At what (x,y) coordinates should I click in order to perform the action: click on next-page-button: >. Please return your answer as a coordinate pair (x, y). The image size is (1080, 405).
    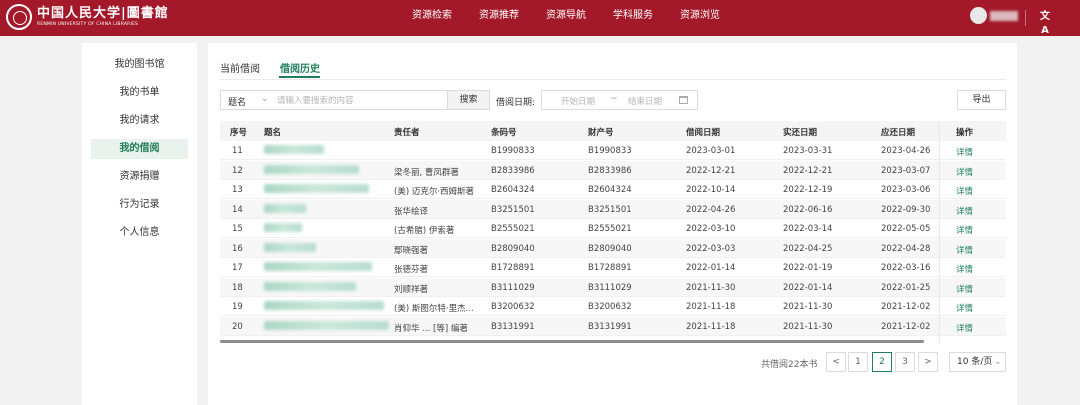
    Looking at the image, I should click on (928, 362).